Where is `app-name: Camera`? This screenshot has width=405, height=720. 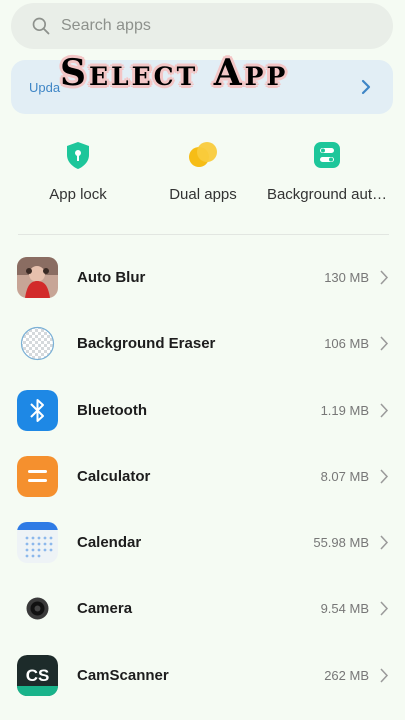
app-name: Camera is located at coordinates (105, 609).